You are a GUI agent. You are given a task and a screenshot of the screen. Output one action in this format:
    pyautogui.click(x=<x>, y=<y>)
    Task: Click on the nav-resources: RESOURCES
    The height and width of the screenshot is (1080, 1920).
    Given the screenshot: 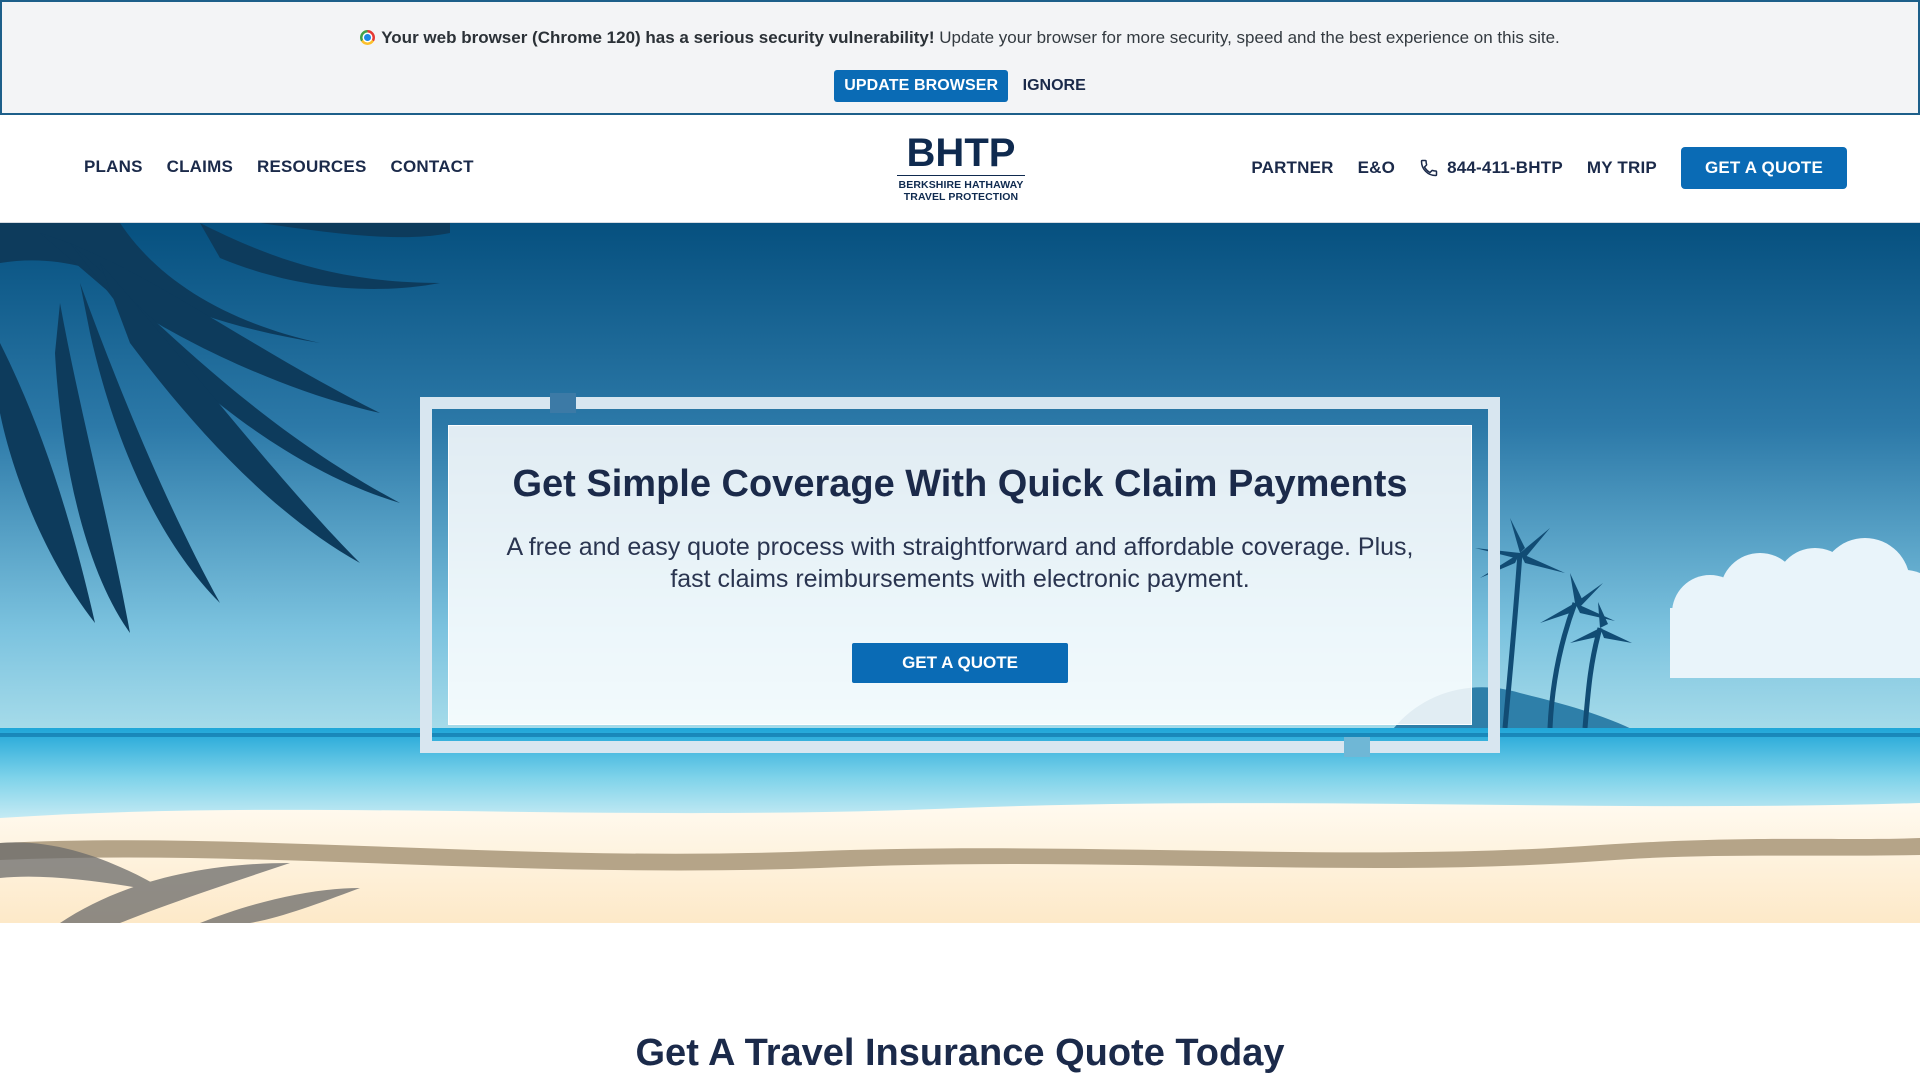 What is the action you would take?
    pyautogui.click(x=312, y=167)
    